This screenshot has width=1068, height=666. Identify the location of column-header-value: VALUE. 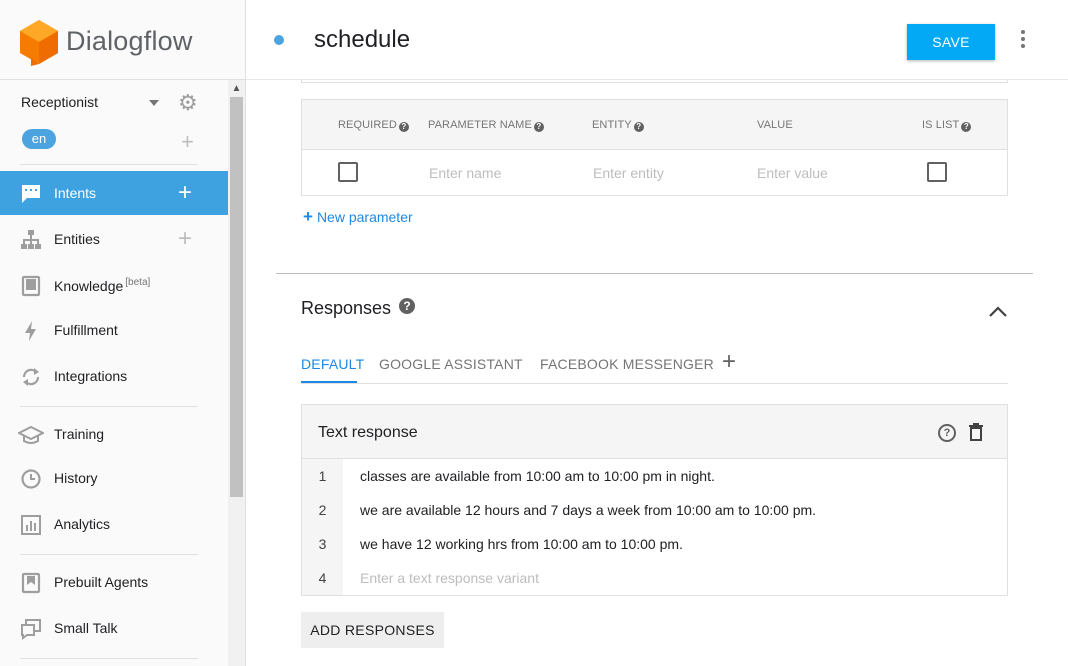
(775, 125).